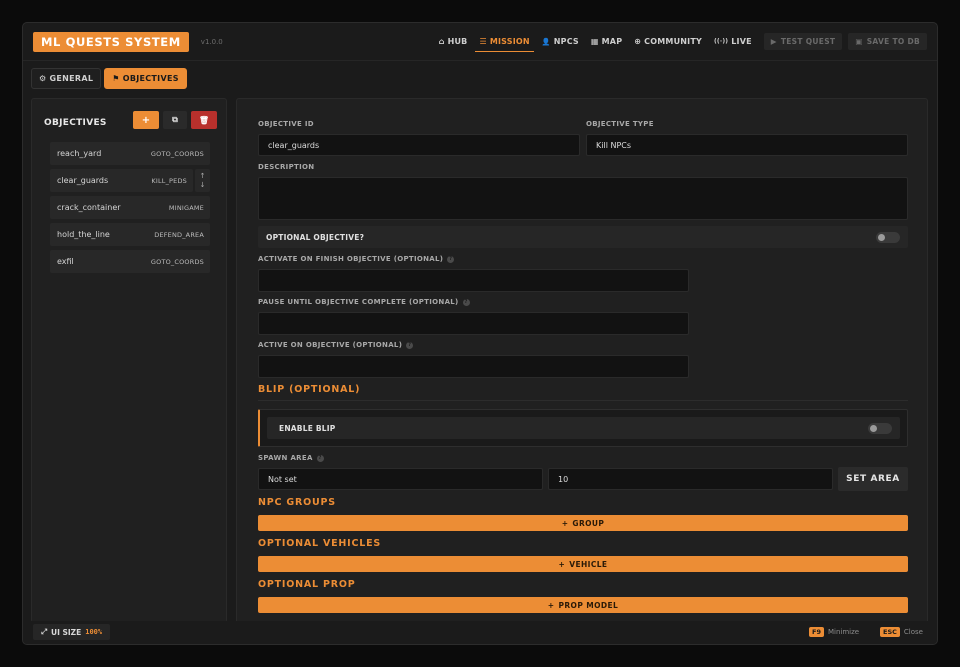  What do you see at coordinates (297, 502) in the screenshot?
I see `npc-groups-title: NPC GROUPS` at bounding box center [297, 502].